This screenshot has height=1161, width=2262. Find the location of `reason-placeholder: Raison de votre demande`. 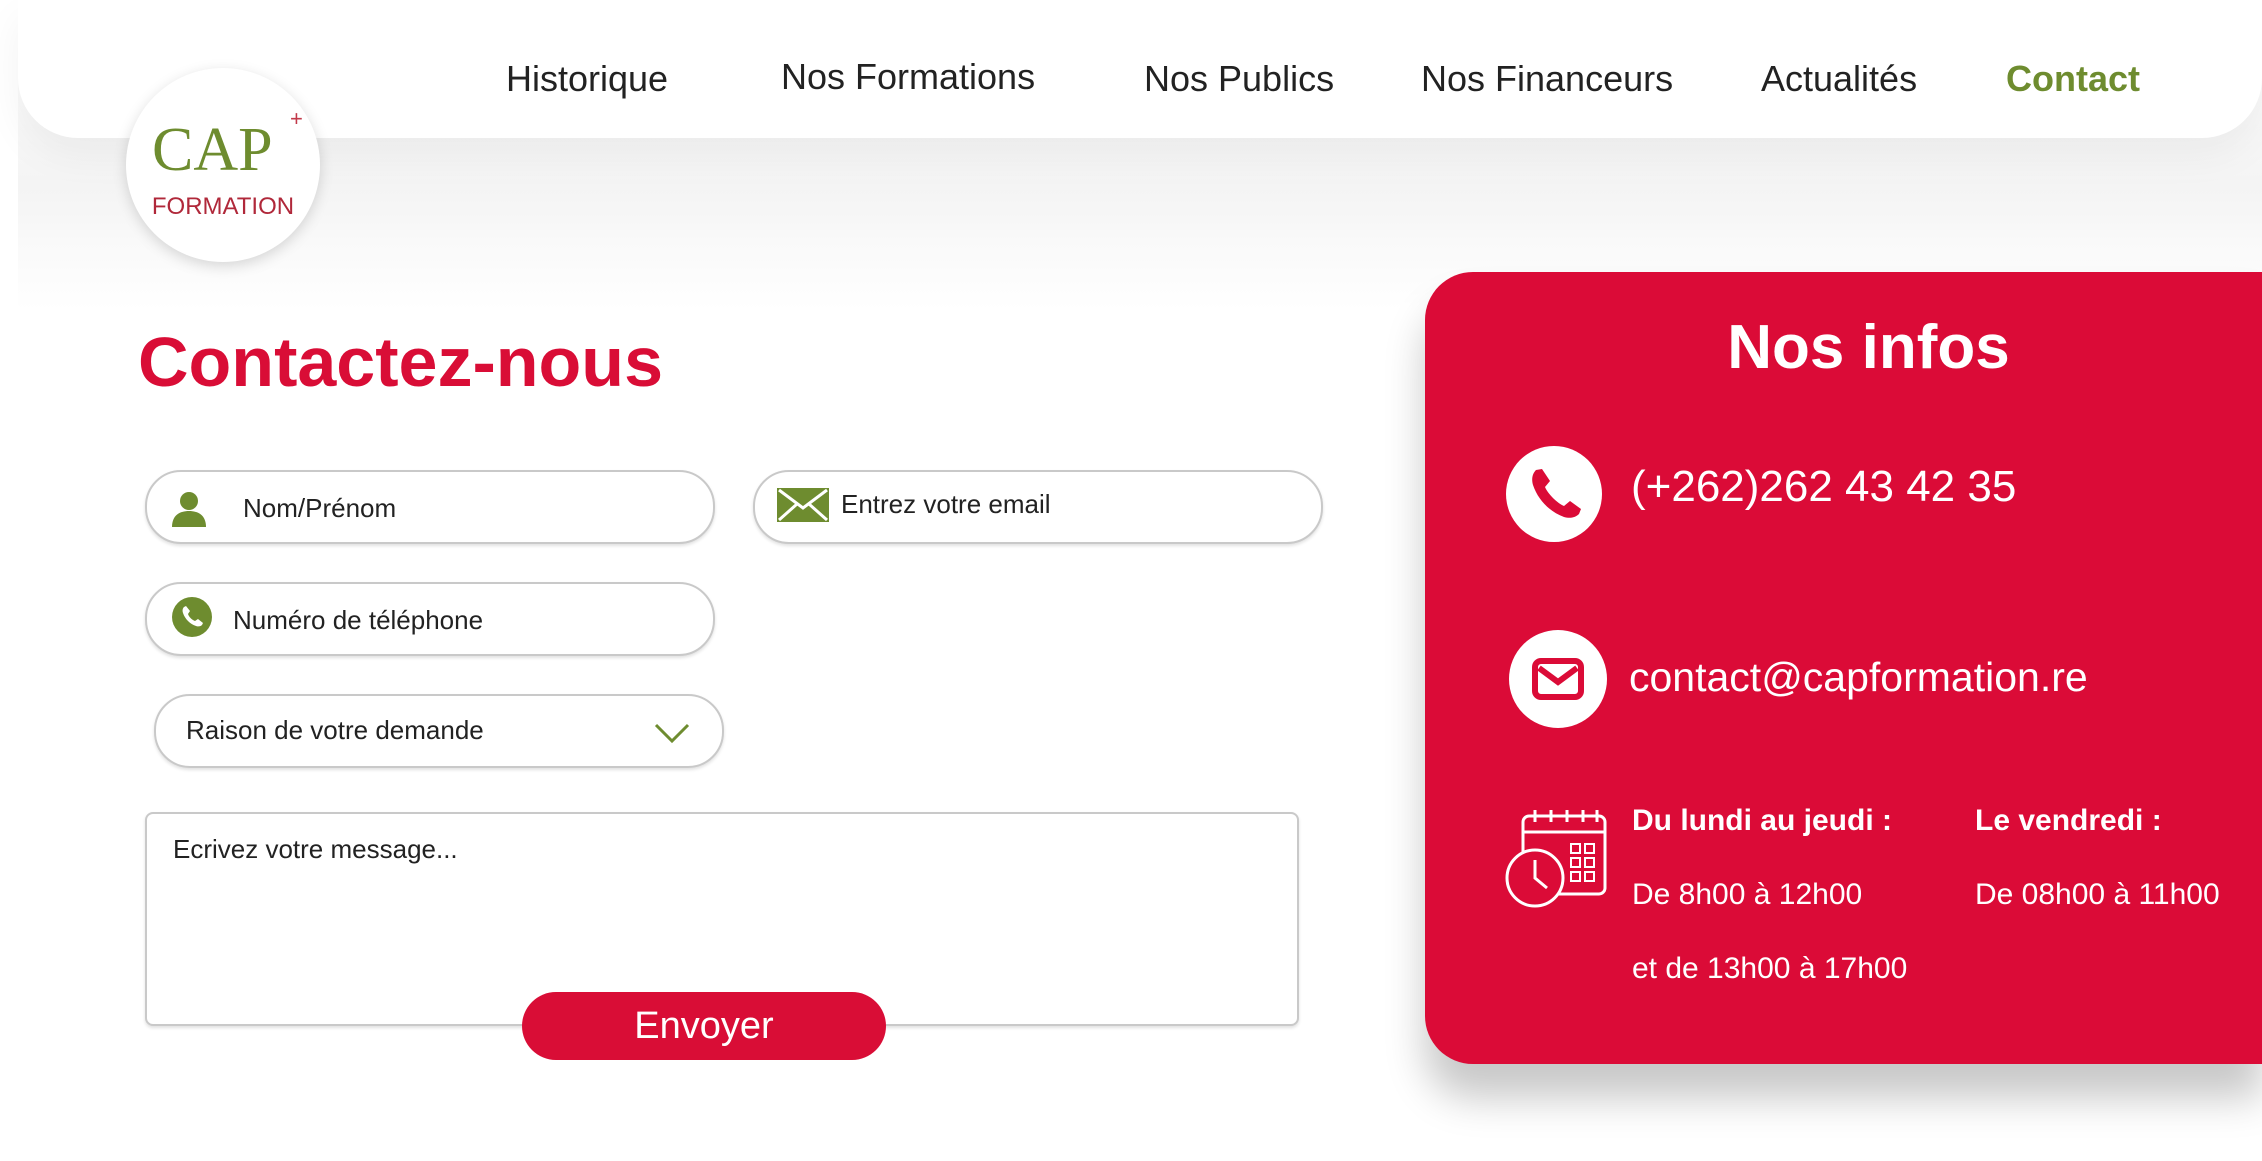

reason-placeholder: Raison de votre demande is located at coordinates (335, 730).